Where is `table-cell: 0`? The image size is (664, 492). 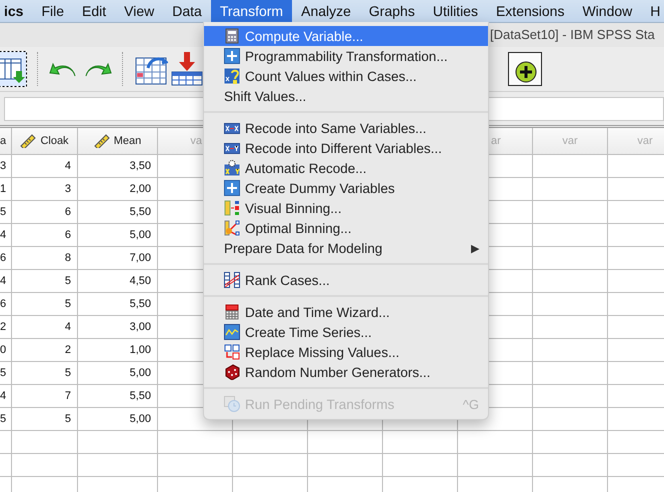
table-cell: 0 is located at coordinates (6, 350).